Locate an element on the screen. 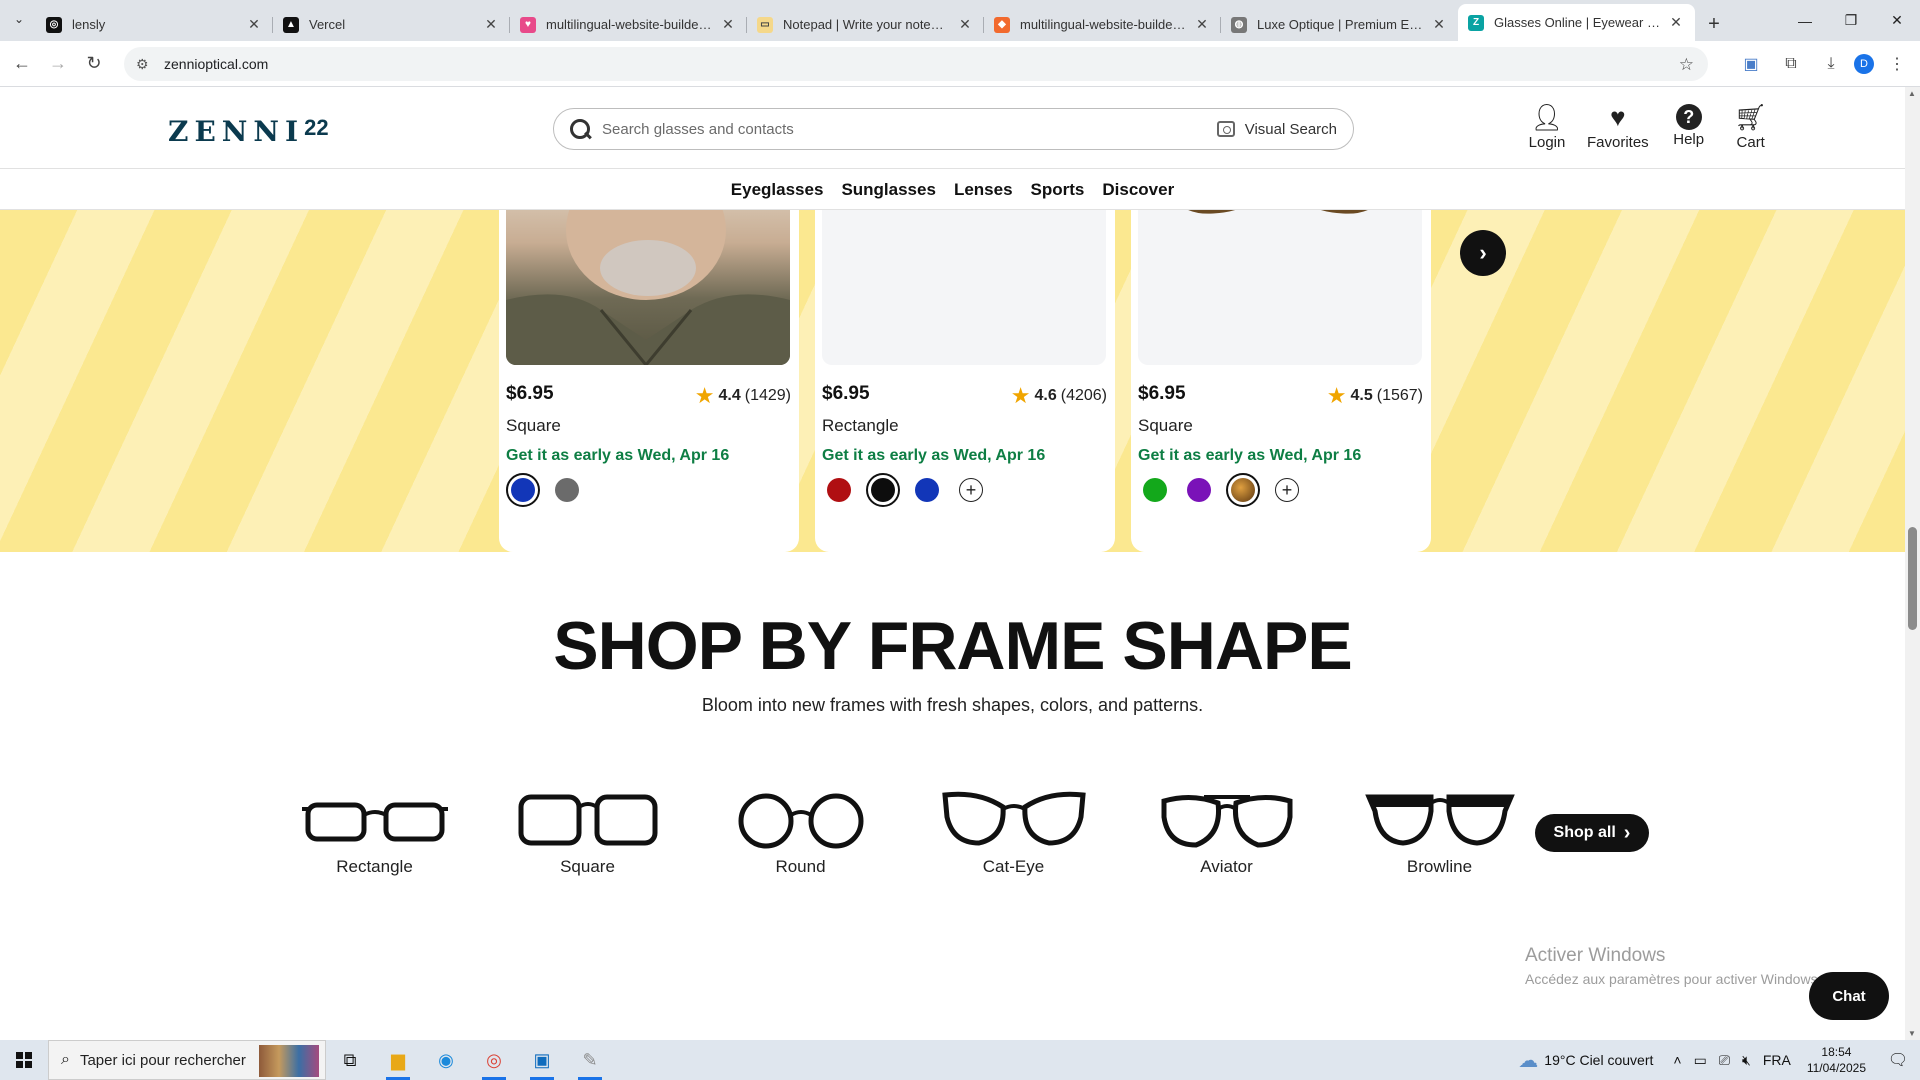 This screenshot has height=1080, width=1920. reload-icon: ↻ is located at coordinates (94, 64).